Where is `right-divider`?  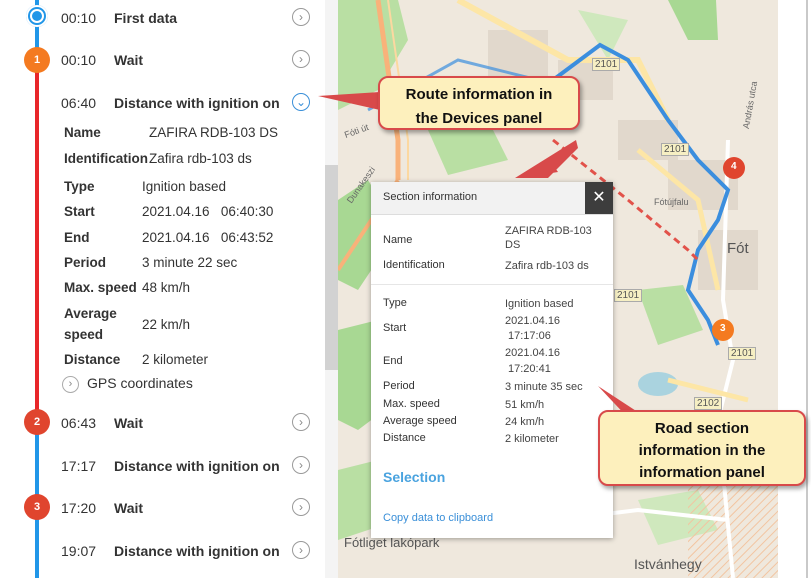
right-divider is located at coordinates (807, 289).